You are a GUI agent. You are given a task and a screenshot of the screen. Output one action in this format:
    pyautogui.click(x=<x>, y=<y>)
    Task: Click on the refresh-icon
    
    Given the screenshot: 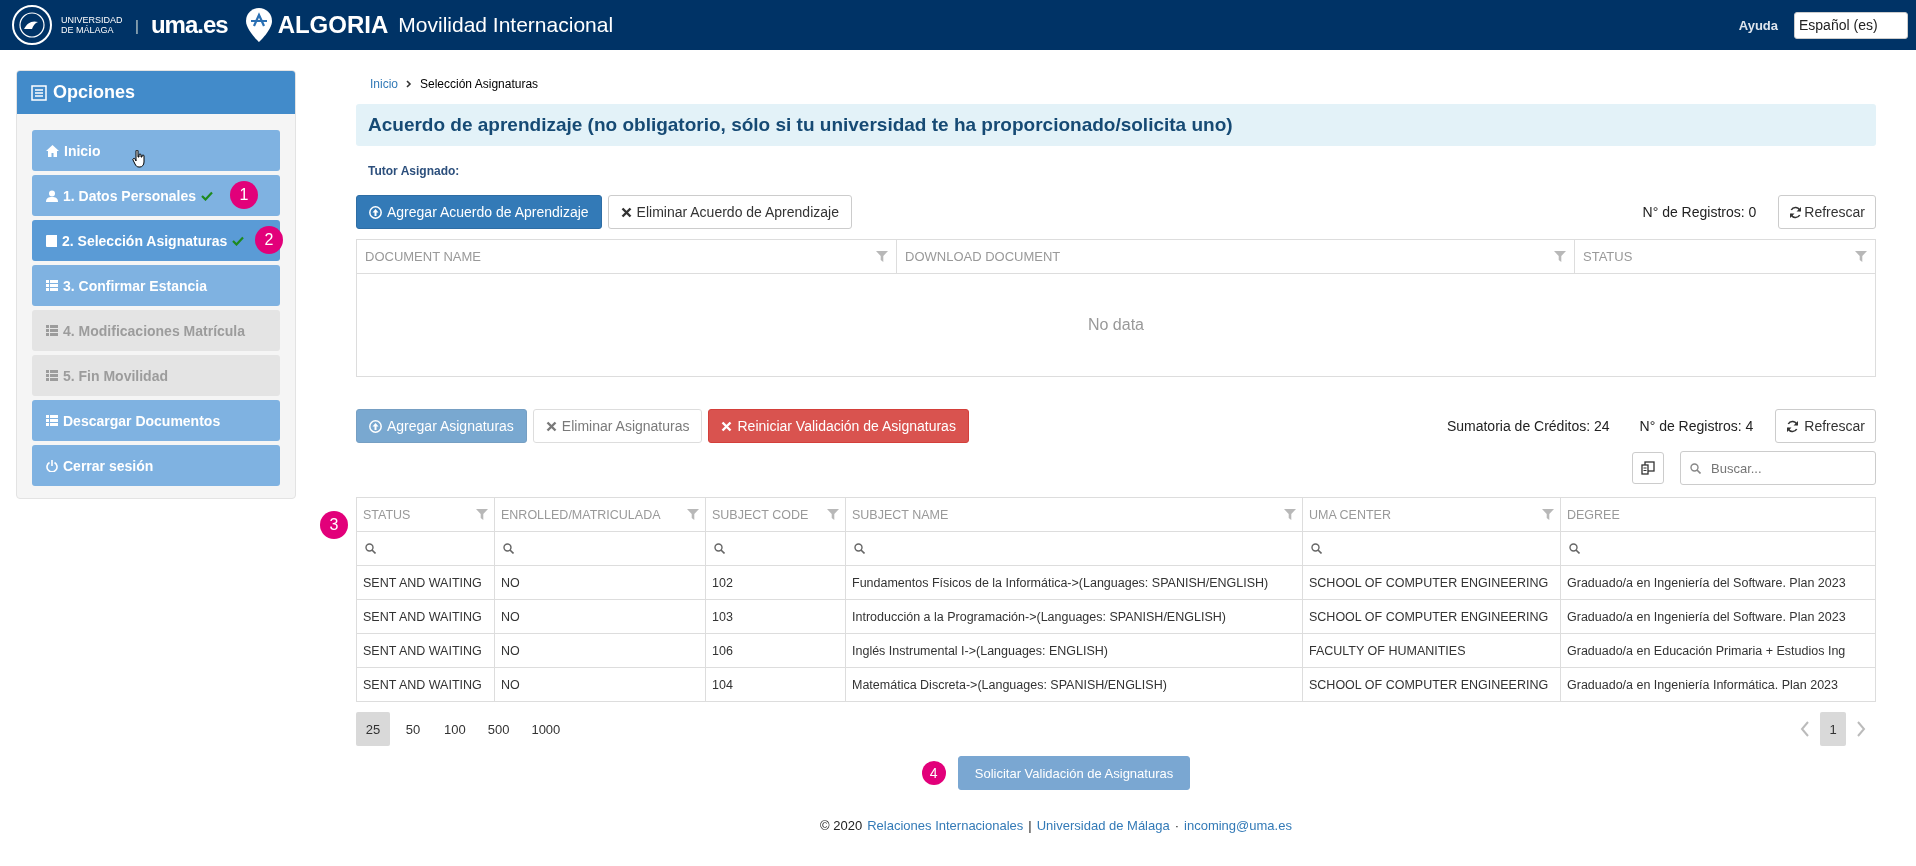 What is the action you would take?
    pyautogui.click(x=1796, y=212)
    